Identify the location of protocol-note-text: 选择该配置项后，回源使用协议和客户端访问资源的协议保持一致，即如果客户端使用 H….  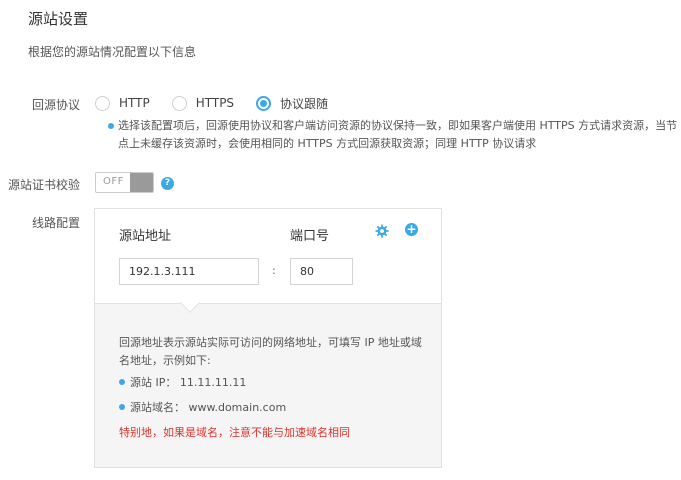
(398, 134).